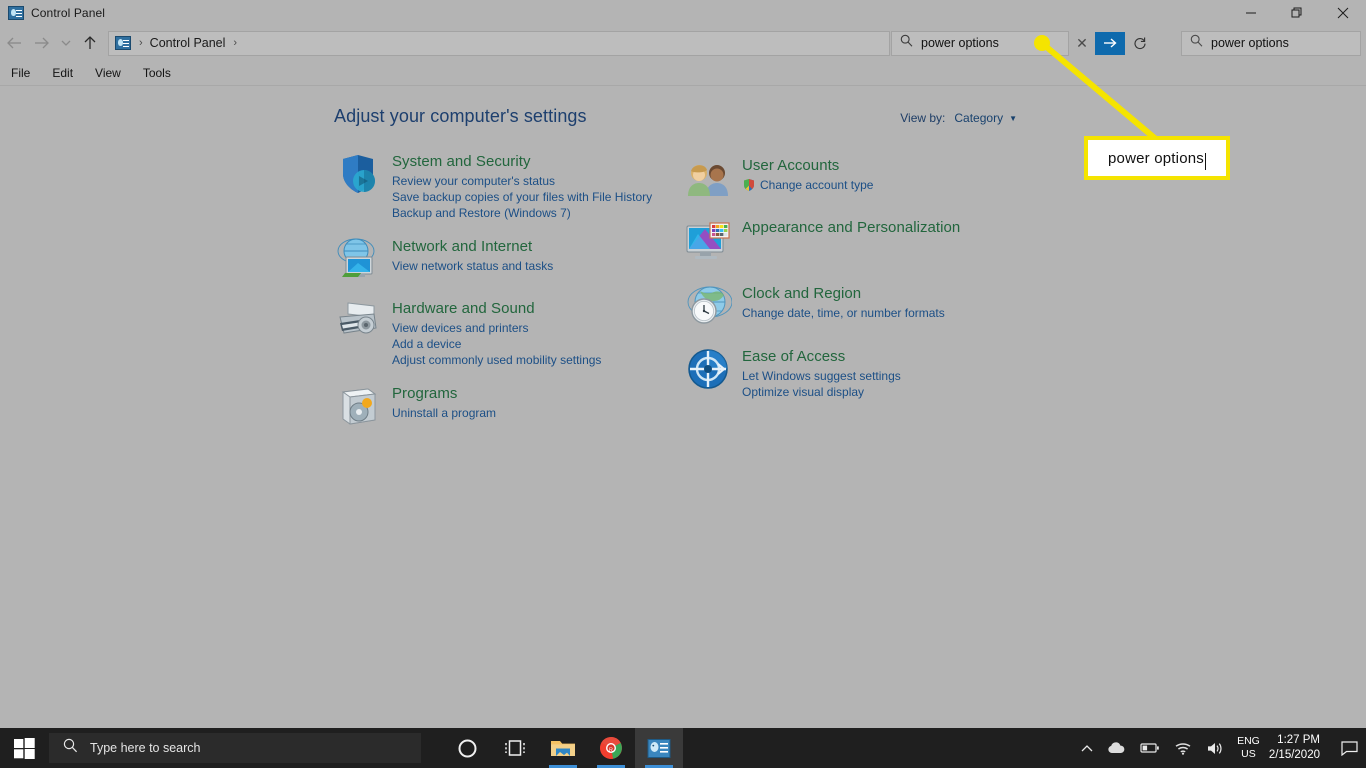 Image resolution: width=1366 pixels, height=768 pixels. I want to click on category-link-wrapper: Change account type, so click(807, 185).